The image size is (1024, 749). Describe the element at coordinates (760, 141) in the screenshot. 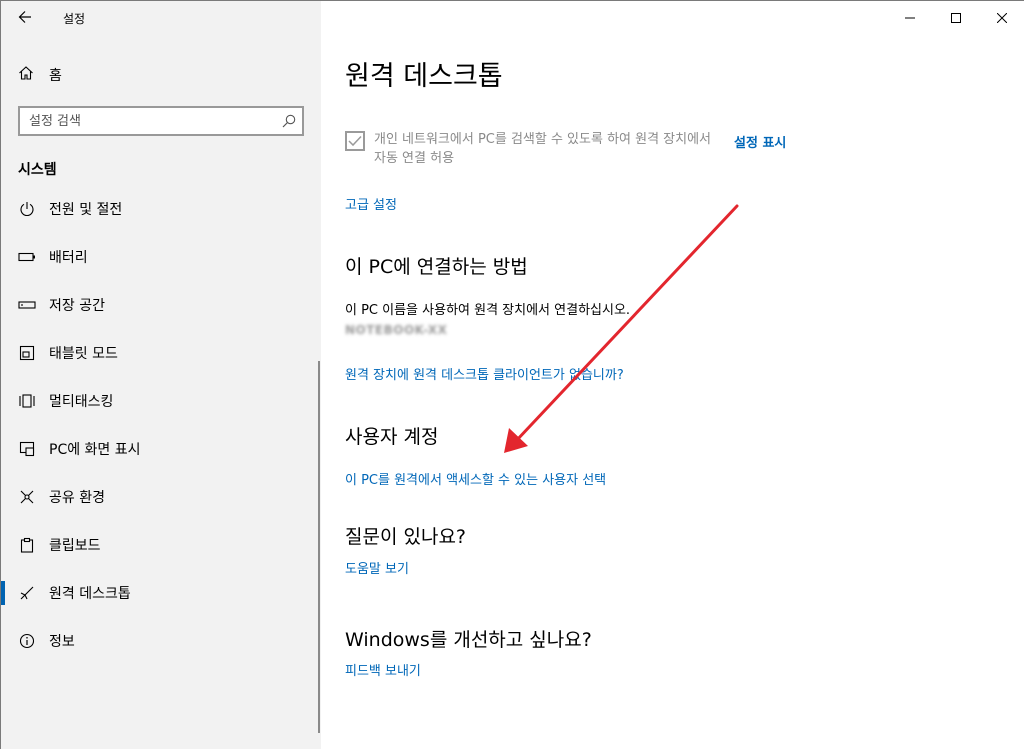

I see `show-settings-link: 설정 표시` at that location.